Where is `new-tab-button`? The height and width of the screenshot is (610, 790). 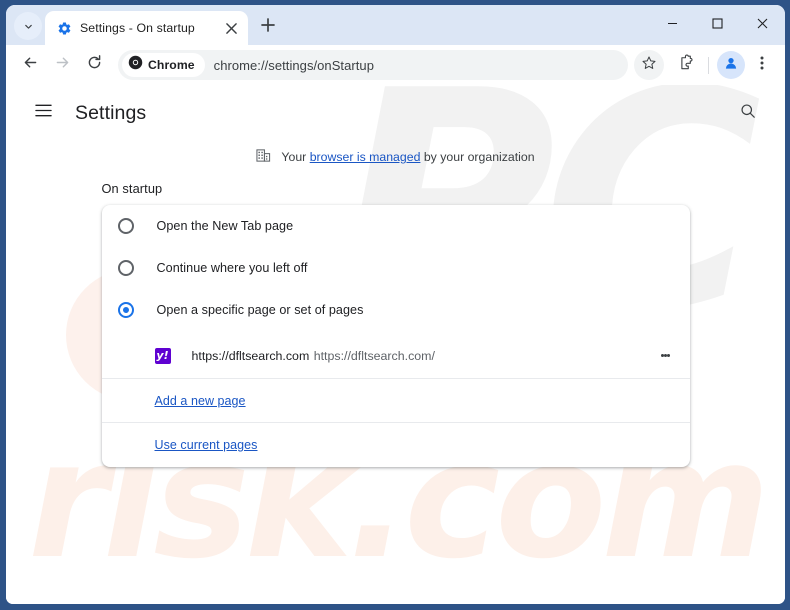 new-tab-button is located at coordinates (268, 27).